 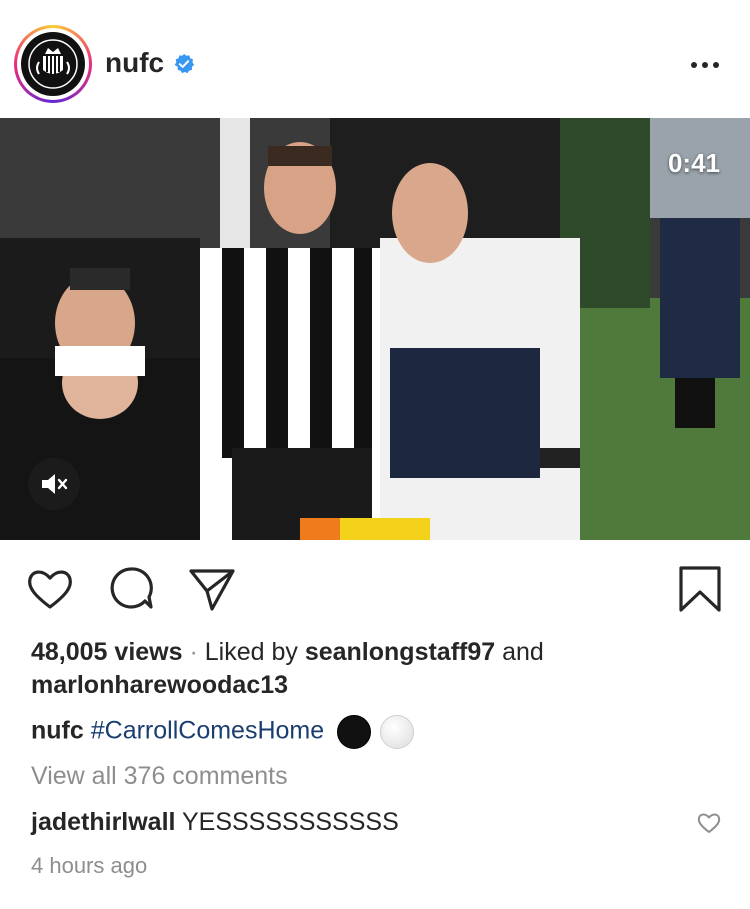 What do you see at coordinates (107, 652) in the screenshot?
I see `views-count: 48,005 views` at bounding box center [107, 652].